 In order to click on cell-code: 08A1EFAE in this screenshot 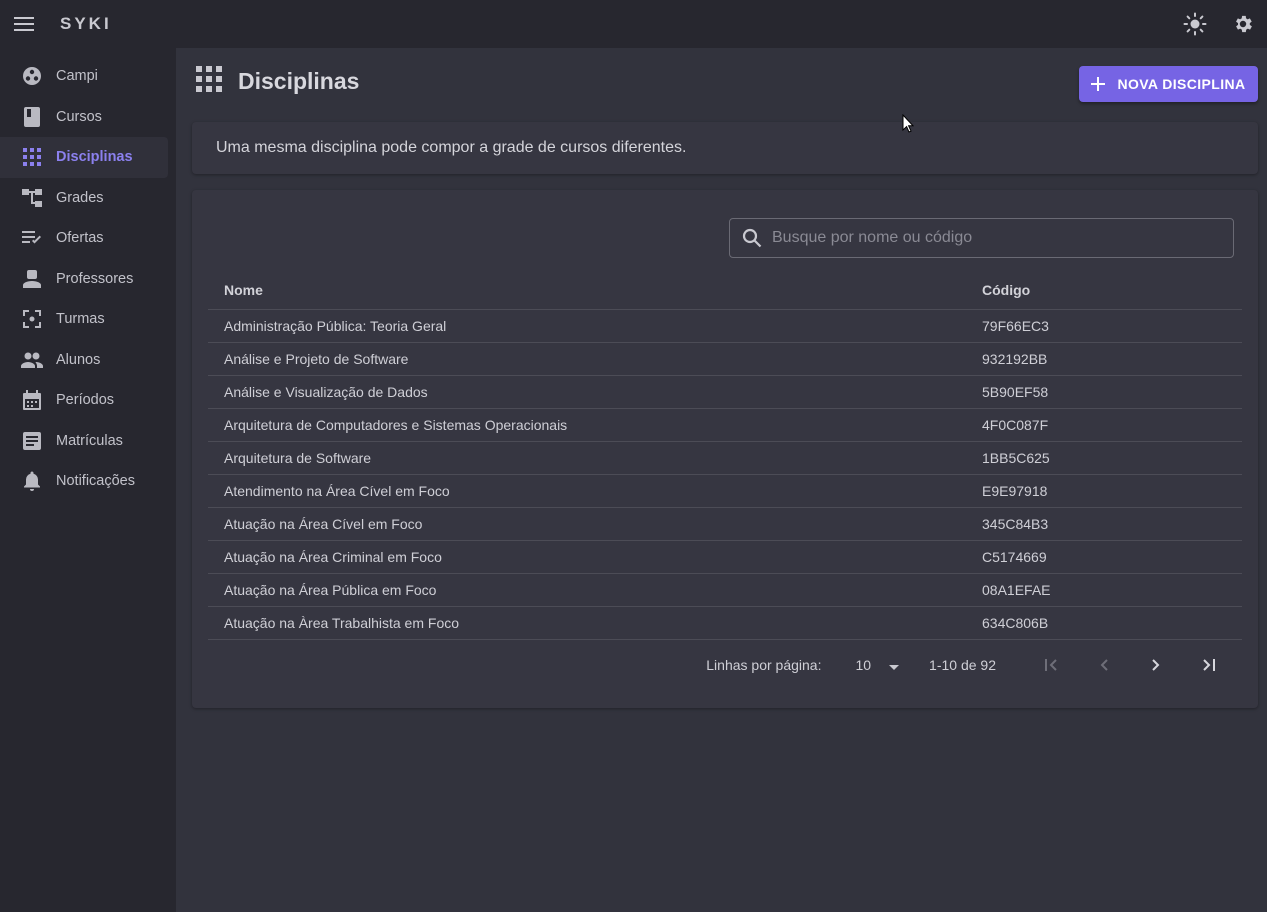, I will do `click(1104, 590)`.